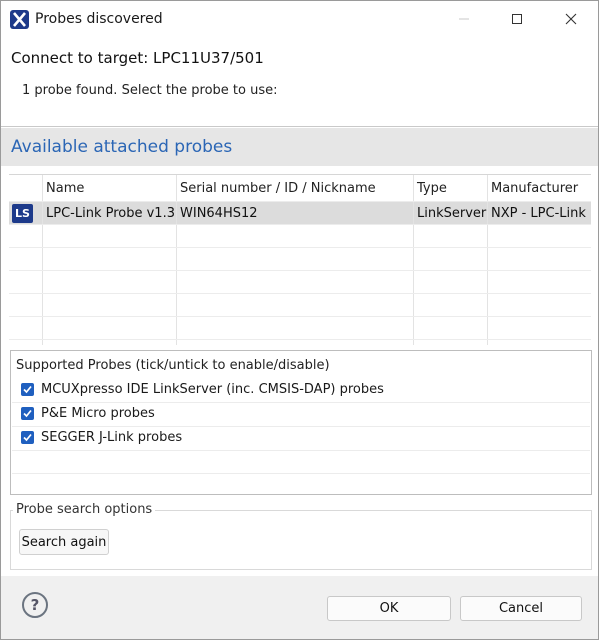 The width and height of the screenshot is (599, 640). What do you see at coordinates (452, 213) in the screenshot?
I see `probe-type-cell: LinkServer` at bounding box center [452, 213].